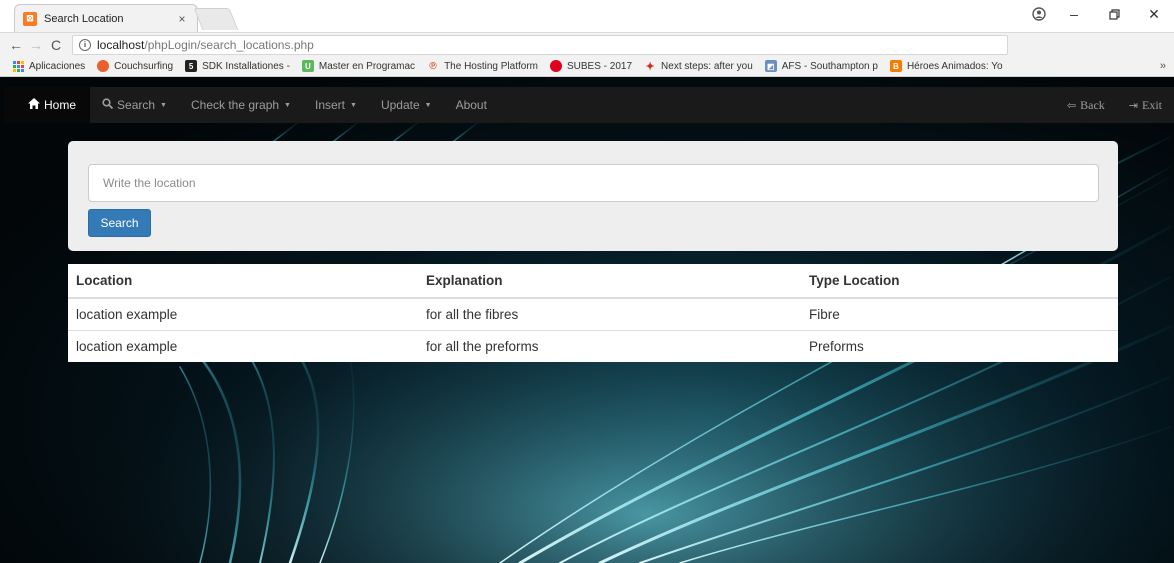 The height and width of the screenshot is (563, 1174). I want to click on nav-home: Home, so click(47, 105).